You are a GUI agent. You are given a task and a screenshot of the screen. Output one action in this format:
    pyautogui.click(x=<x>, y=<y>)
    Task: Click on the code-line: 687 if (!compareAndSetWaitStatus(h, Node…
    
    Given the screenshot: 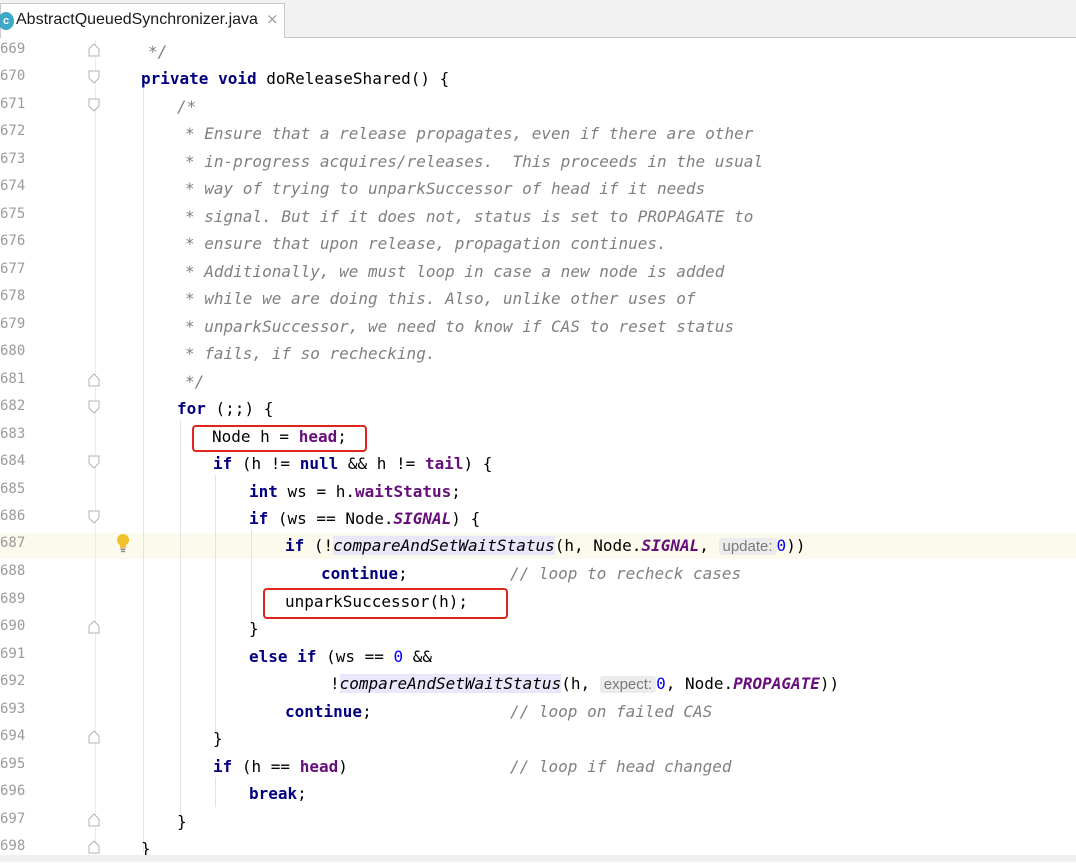 What is the action you would take?
    pyautogui.click(x=538, y=546)
    